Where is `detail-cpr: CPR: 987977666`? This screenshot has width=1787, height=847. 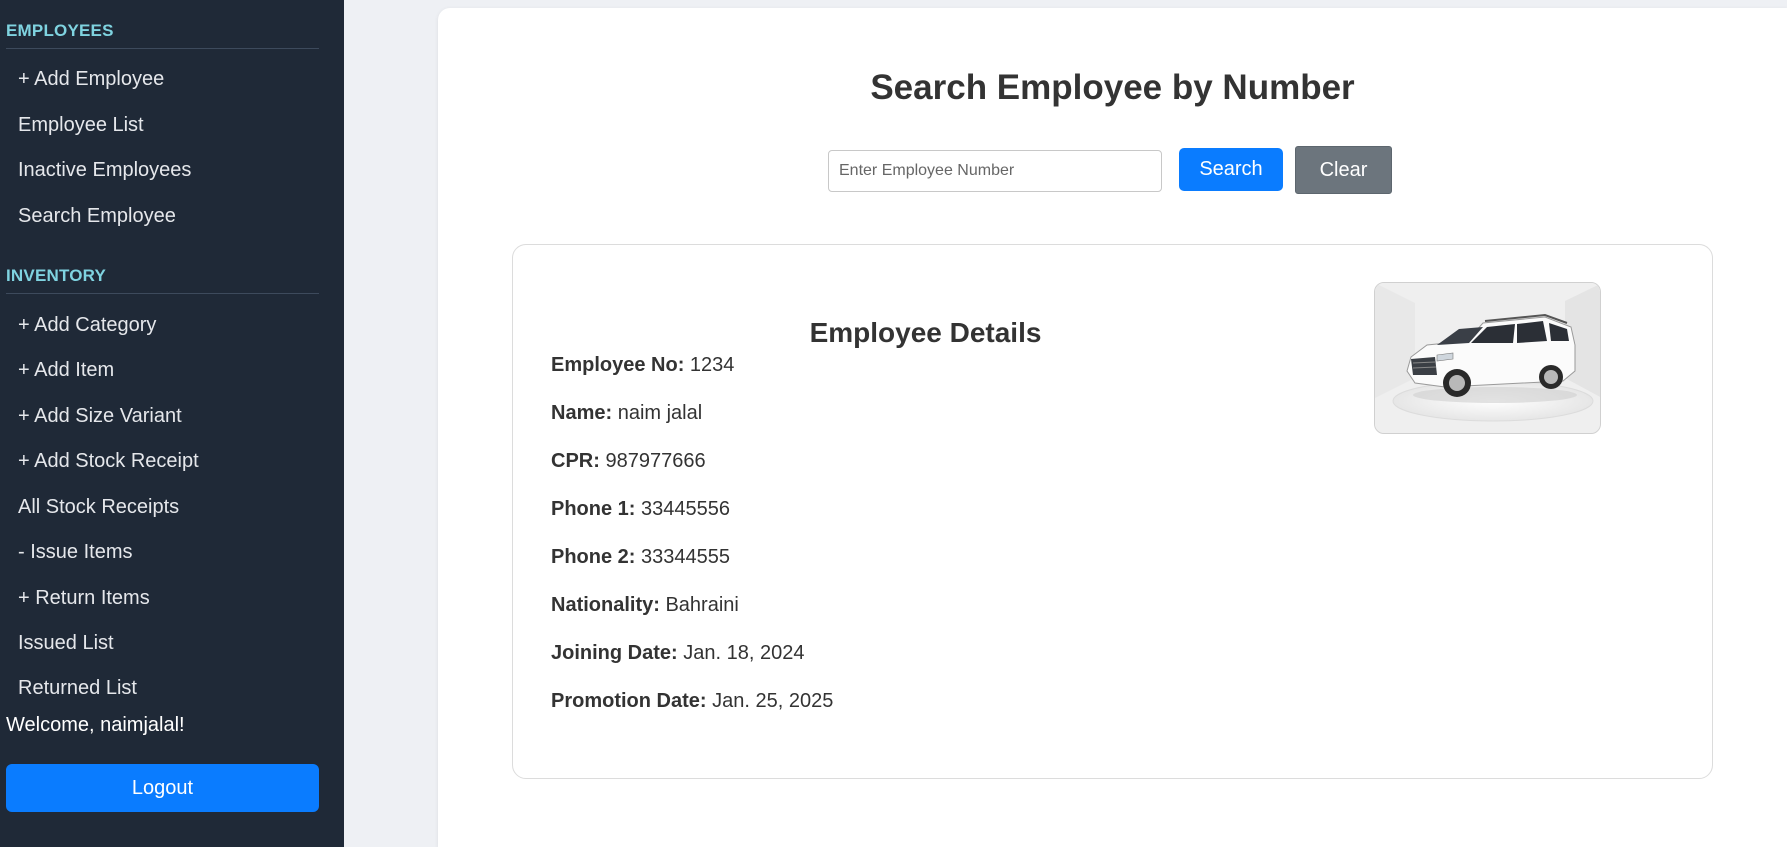 detail-cpr: CPR: 987977666 is located at coordinates (628, 461).